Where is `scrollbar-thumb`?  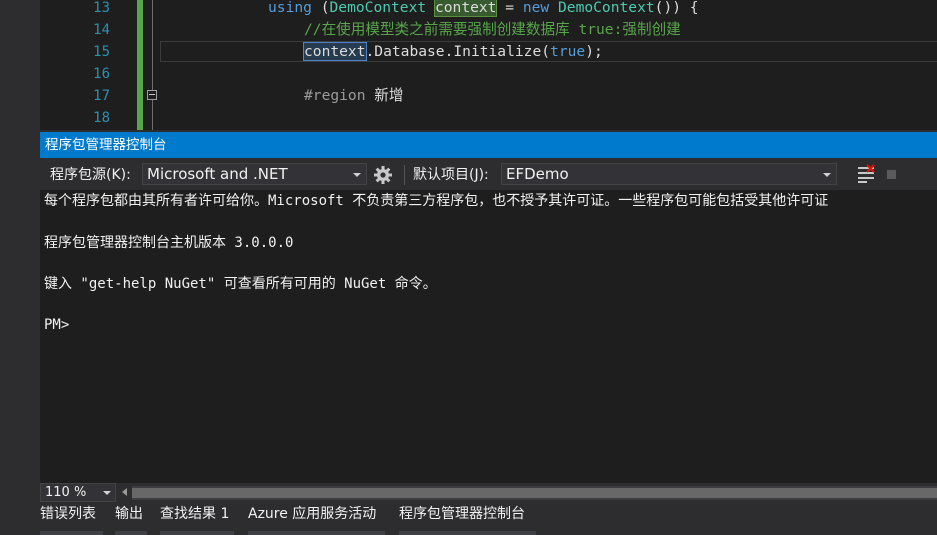 scrollbar-thumb is located at coordinates (534, 493).